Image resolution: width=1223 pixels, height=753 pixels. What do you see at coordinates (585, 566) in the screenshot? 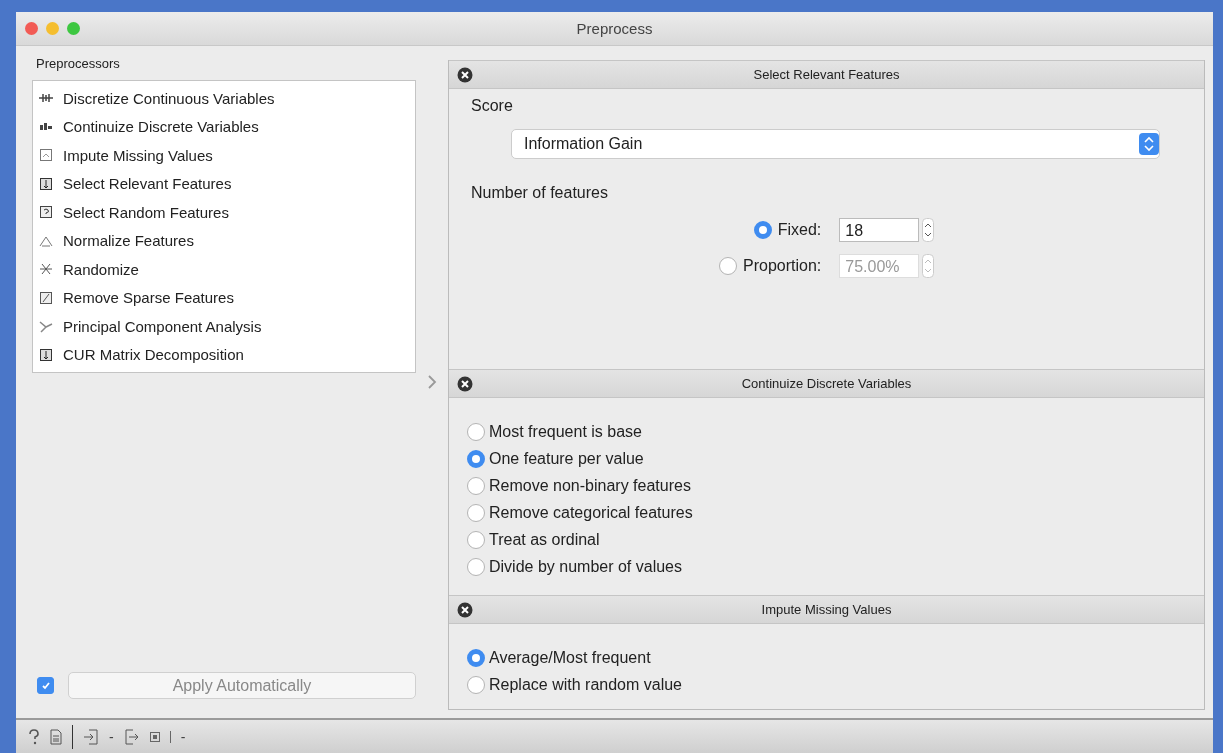
I see `radio-label: Divide by number of values` at bounding box center [585, 566].